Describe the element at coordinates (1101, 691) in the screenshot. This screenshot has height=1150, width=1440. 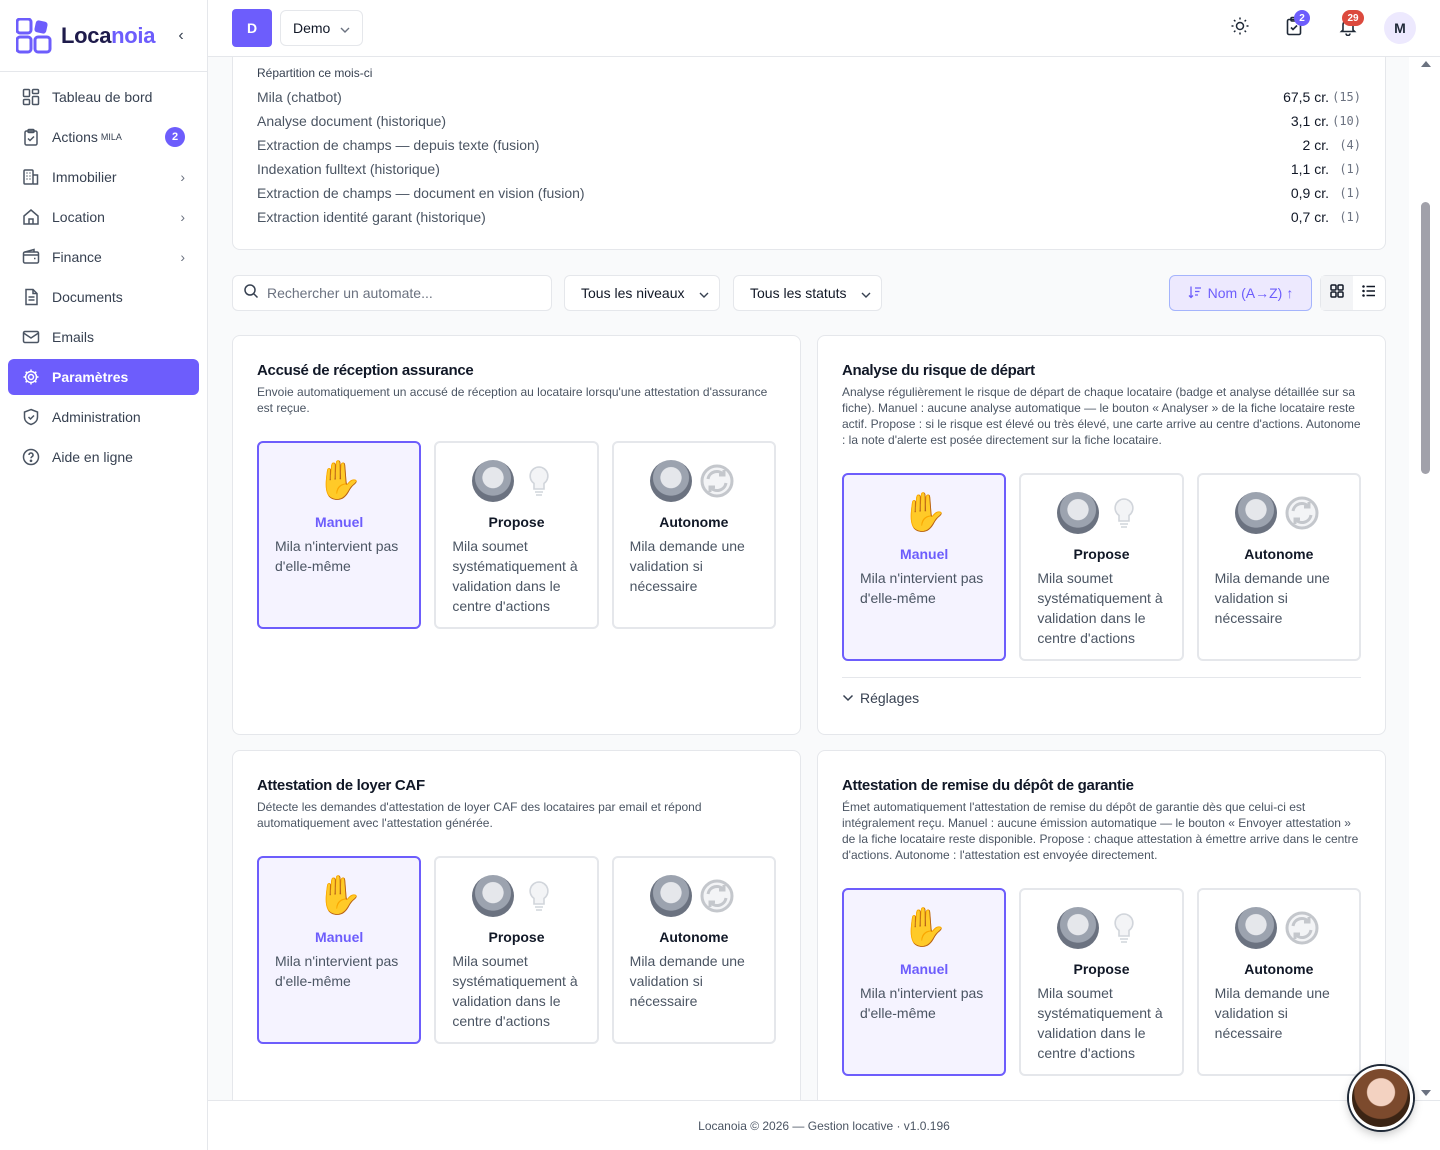
I see `settings-toggle: Réglages` at that location.